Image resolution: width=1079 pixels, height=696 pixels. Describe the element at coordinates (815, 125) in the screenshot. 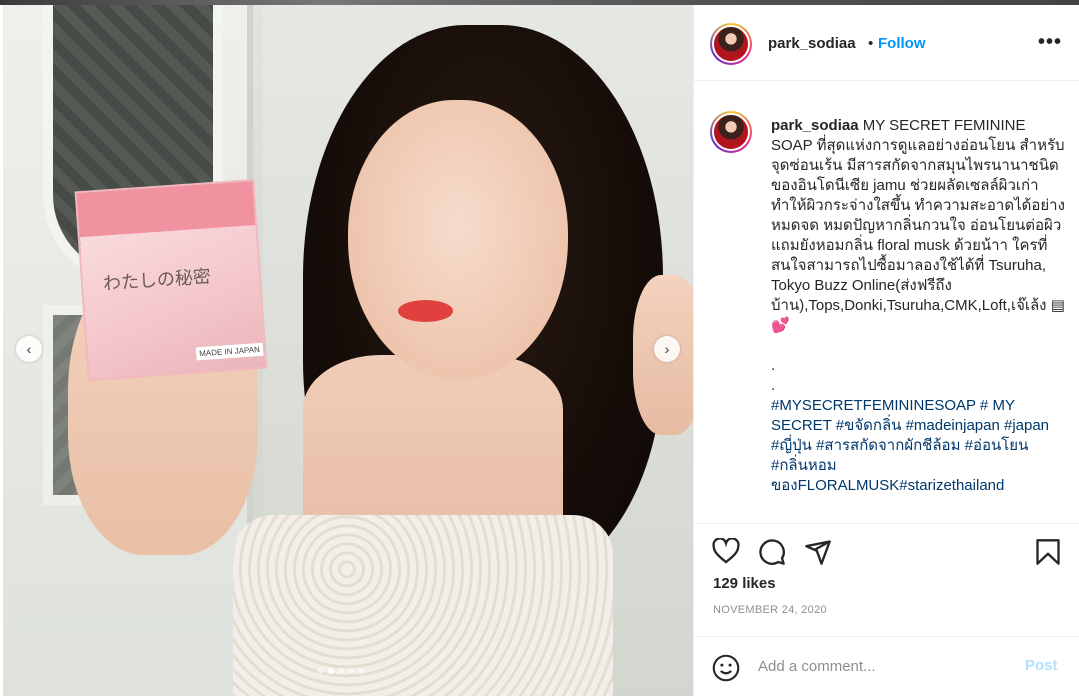

I see `caption-username: park_sodiaa` at that location.